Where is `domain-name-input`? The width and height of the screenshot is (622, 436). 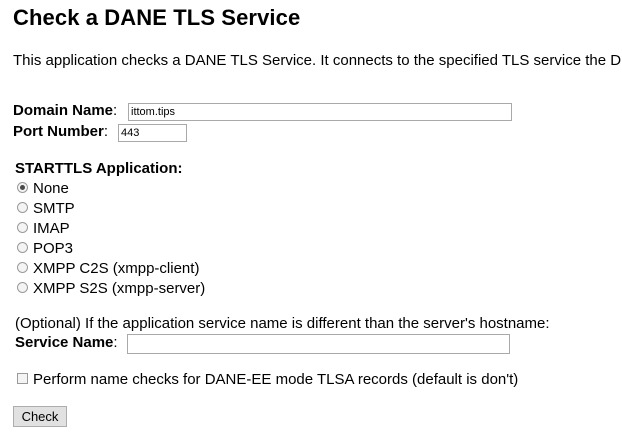 domain-name-input is located at coordinates (320, 112).